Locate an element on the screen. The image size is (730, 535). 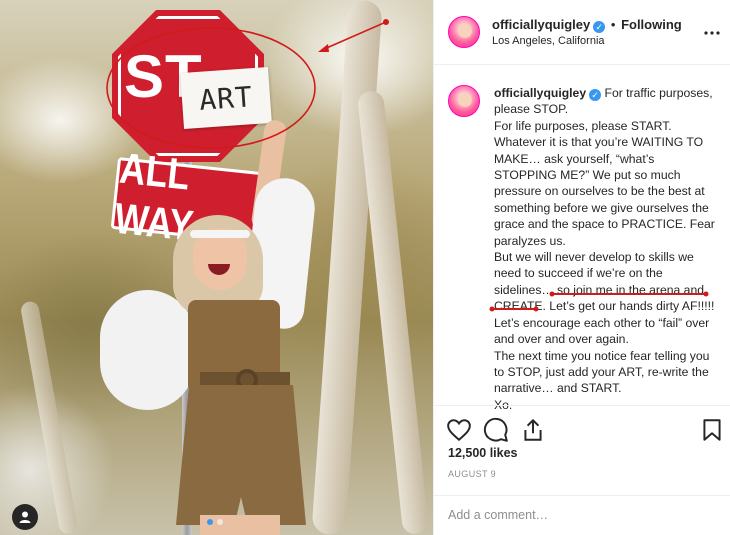
tagged-people-button is located at coordinates (25, 517).